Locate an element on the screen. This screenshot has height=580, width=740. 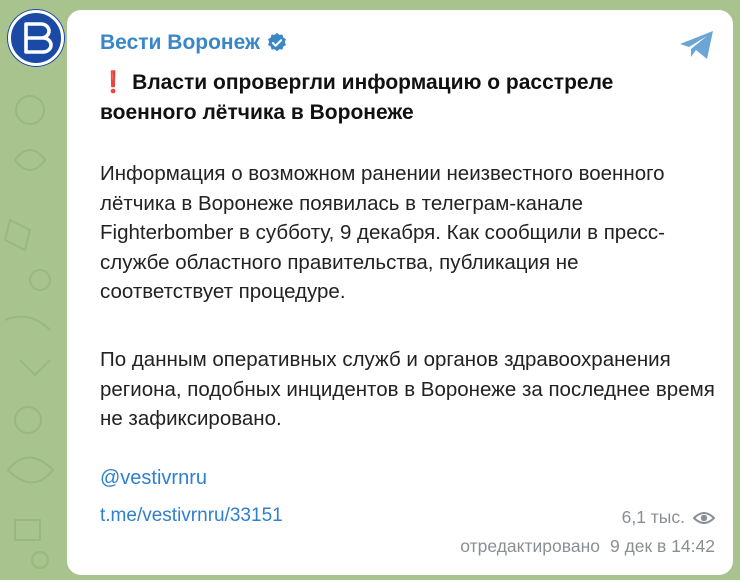
view-counter: 6,1 тыс. is located at coordinates (668, 517).